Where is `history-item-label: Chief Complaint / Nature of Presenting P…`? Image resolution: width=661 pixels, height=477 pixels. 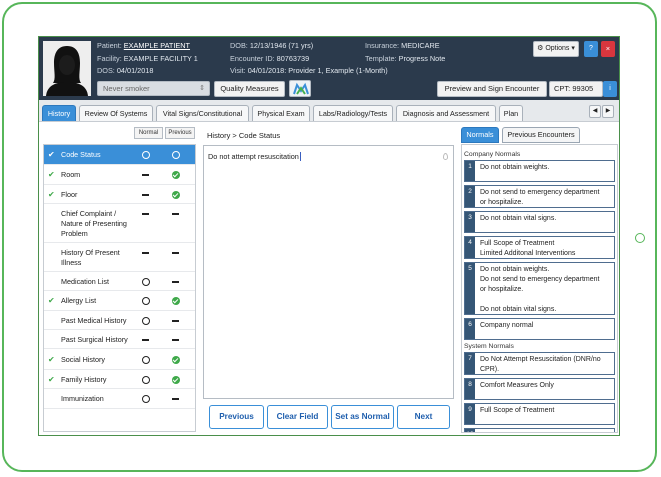
history-item-label: Chief Complaint / Nature of Presenting P… is located at coordinates (94, 223).